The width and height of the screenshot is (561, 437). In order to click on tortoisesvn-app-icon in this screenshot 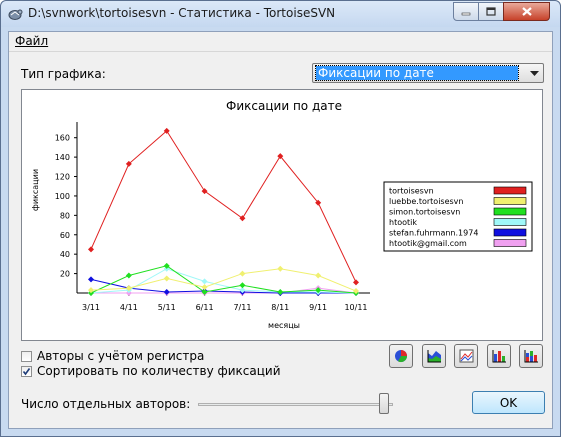, I will do `click(15, 14)`.